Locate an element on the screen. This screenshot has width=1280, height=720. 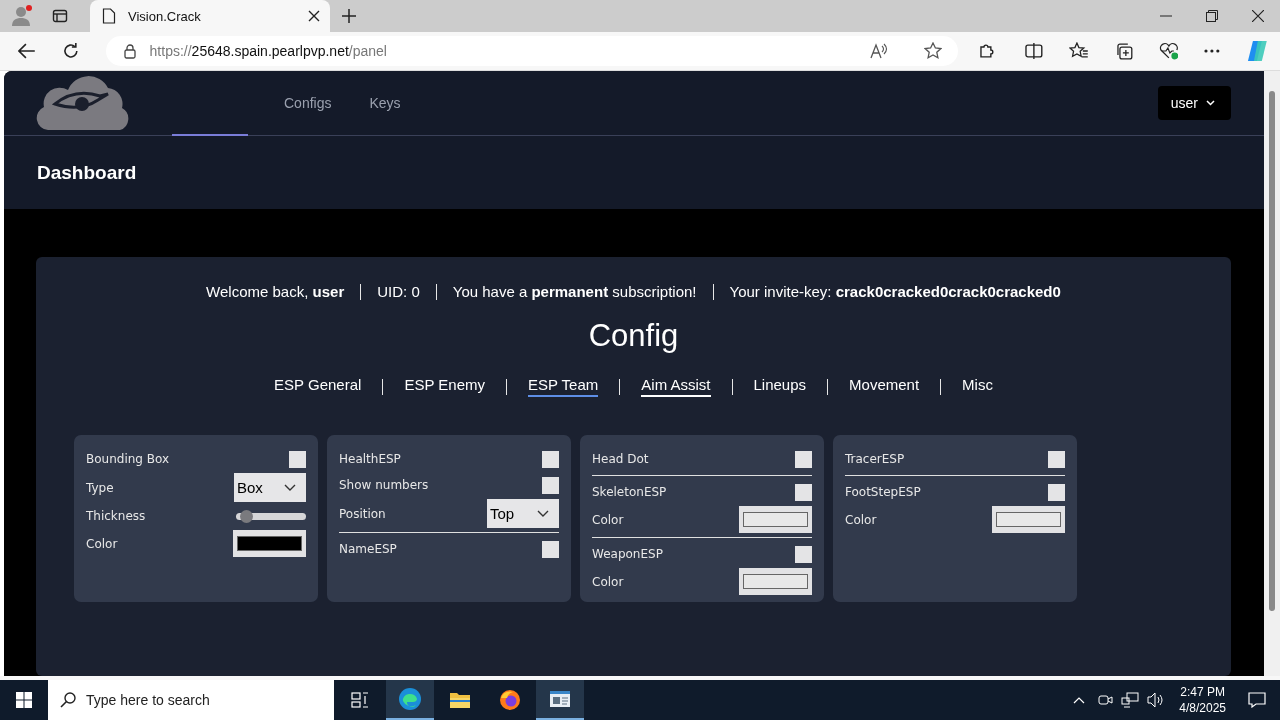
tab-title: Vision.Crack is located at coordinates (165, 16).